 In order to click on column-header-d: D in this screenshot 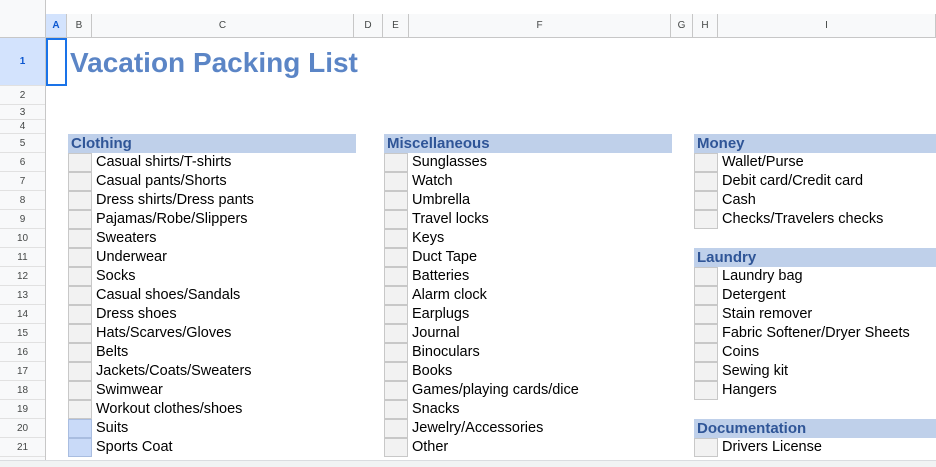, I will do `click(368, 25)`.